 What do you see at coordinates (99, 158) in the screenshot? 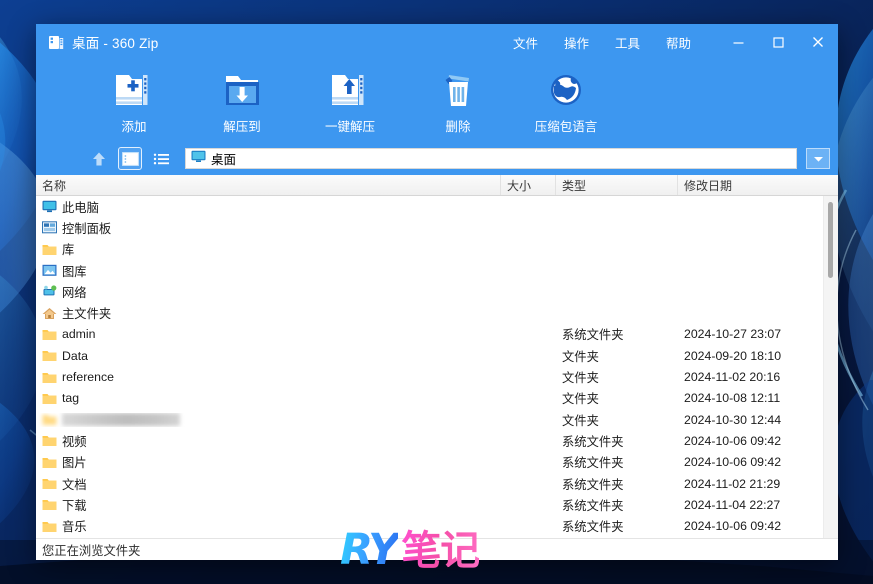
I see `up-arrow-icon` at bounding box center [99, 158].